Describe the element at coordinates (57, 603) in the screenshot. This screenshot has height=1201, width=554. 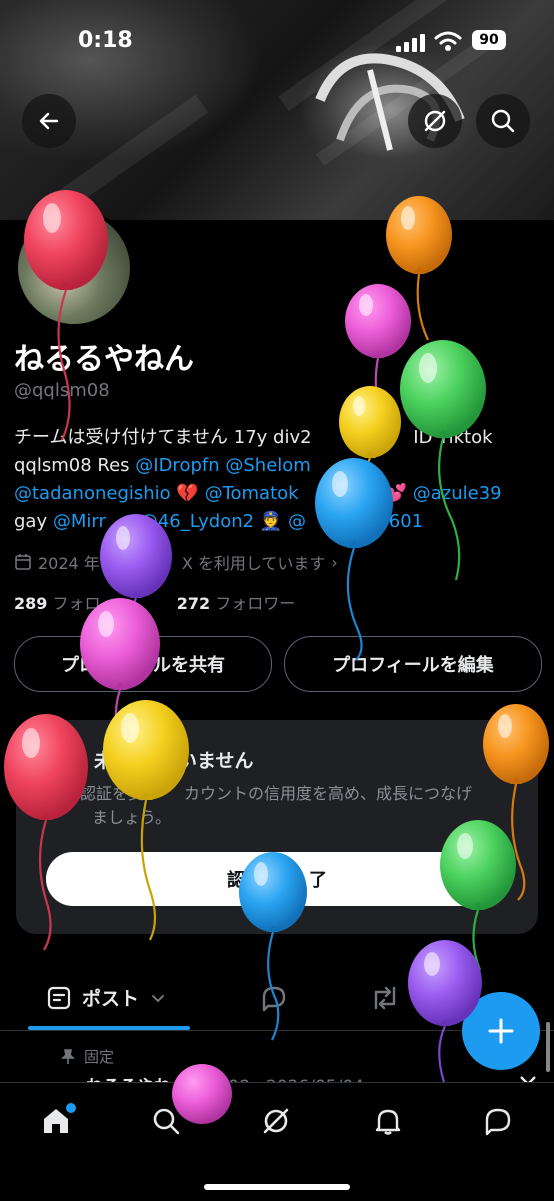
I see `following-link: 289 フォロ` at that location.